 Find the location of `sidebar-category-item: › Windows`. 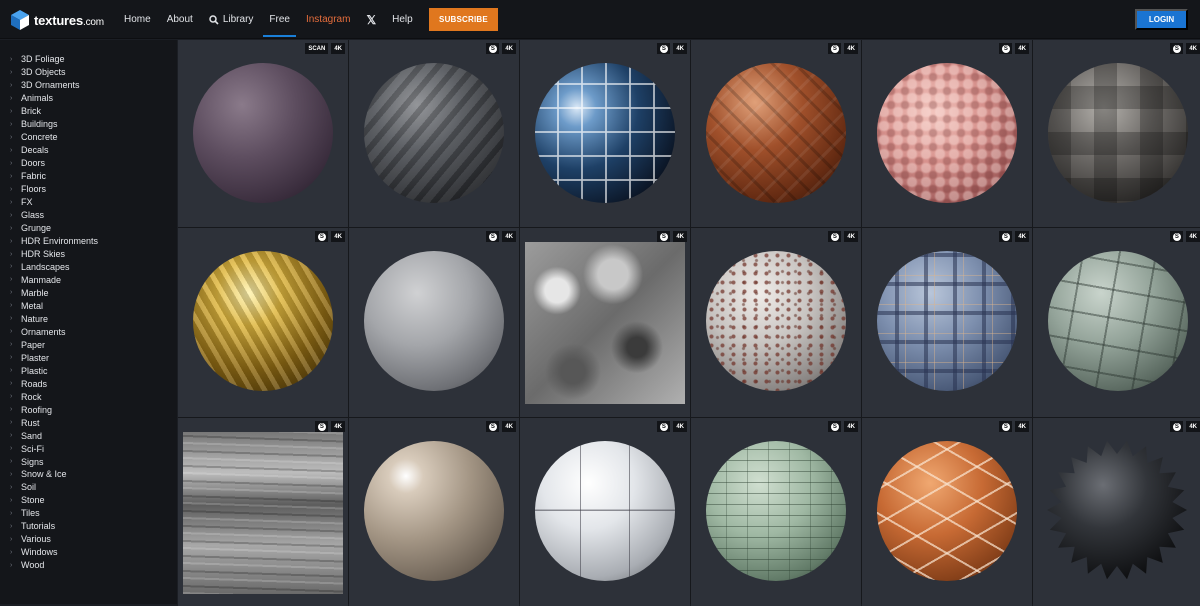

sidebar-category-item: › Windows is located at coordinates (88, 552).